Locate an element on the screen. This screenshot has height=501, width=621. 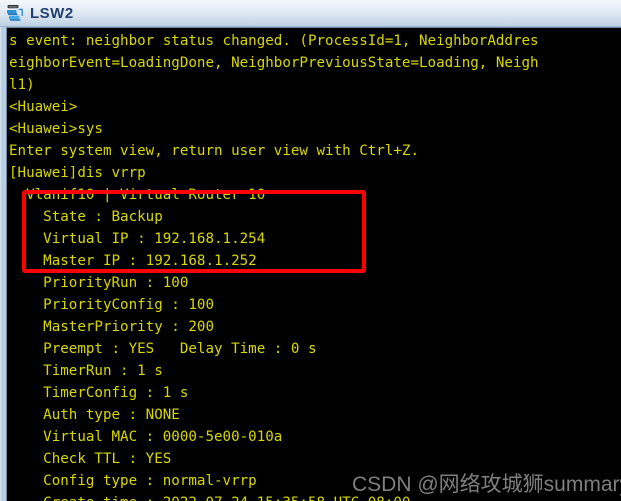
terminal-line: Virtual MAC : 0000-5e00-010a is located at coordinates (146, 437).